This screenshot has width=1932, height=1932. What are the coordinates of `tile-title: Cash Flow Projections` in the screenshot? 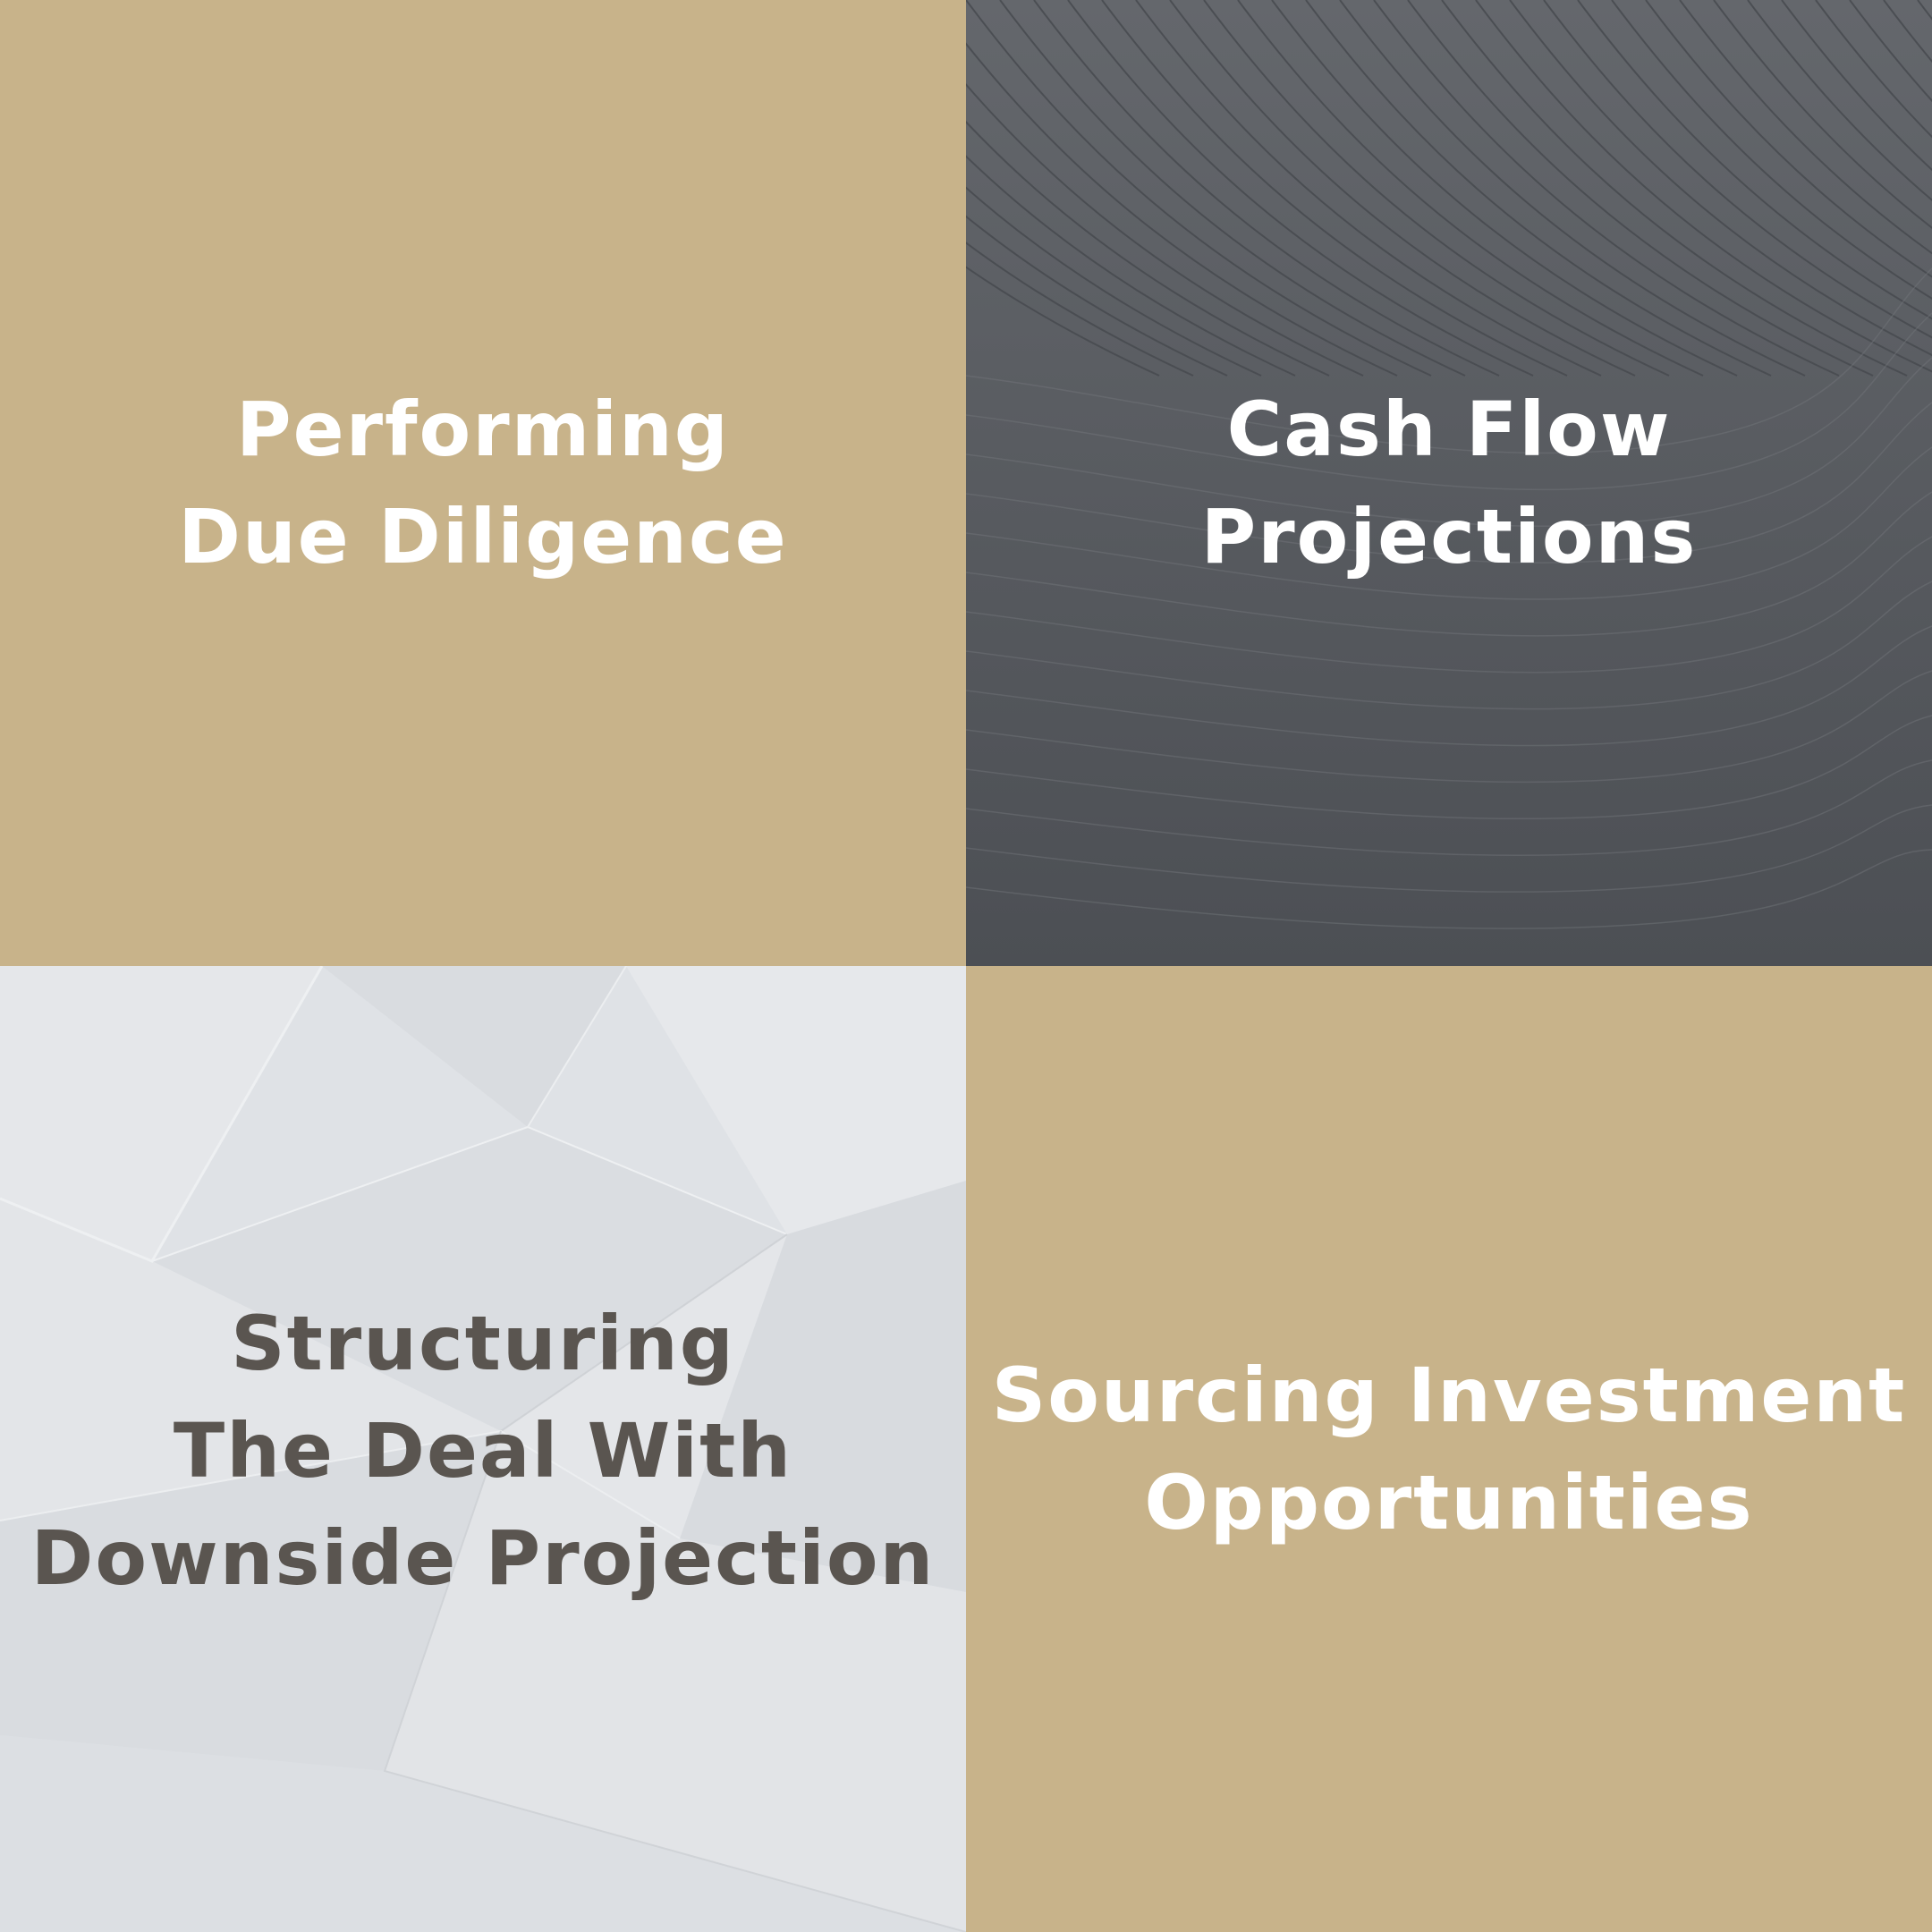 It's located at (1449, 483).